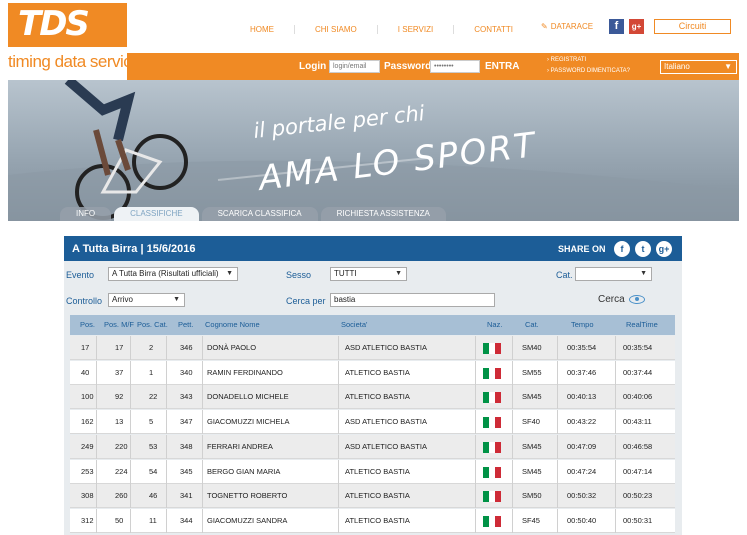 This screenshot has width=747, height=535. I want to click on nav-home: HOME, so click(262, 29).